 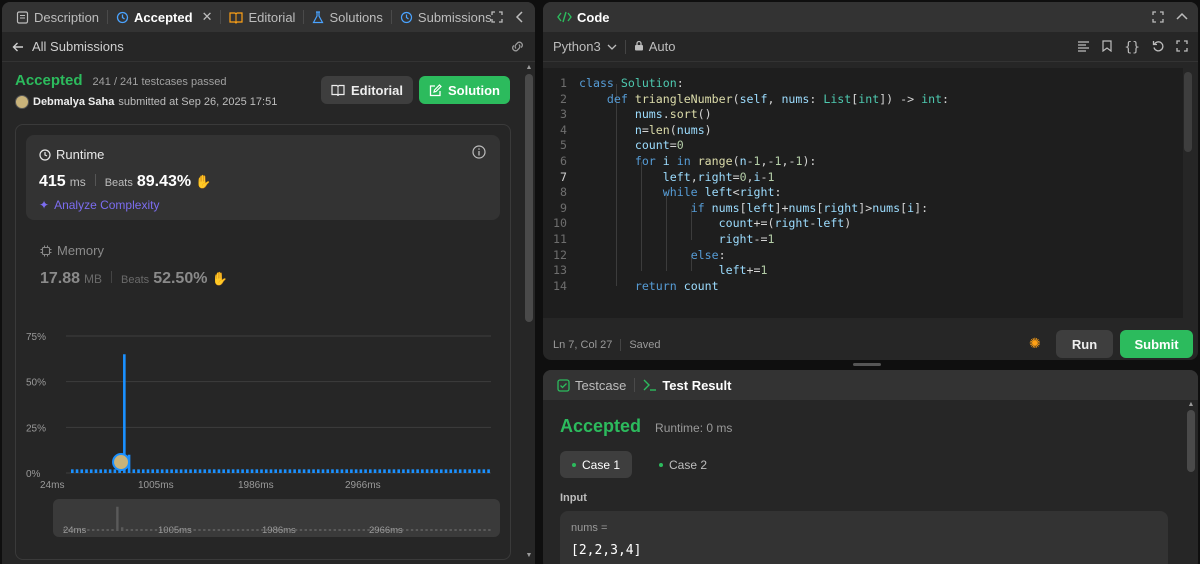 What do you see at coordinates (356, 17) in the screenshot?
I see `tab-solutions-label: Solutions` at bounding box center [356, 17].